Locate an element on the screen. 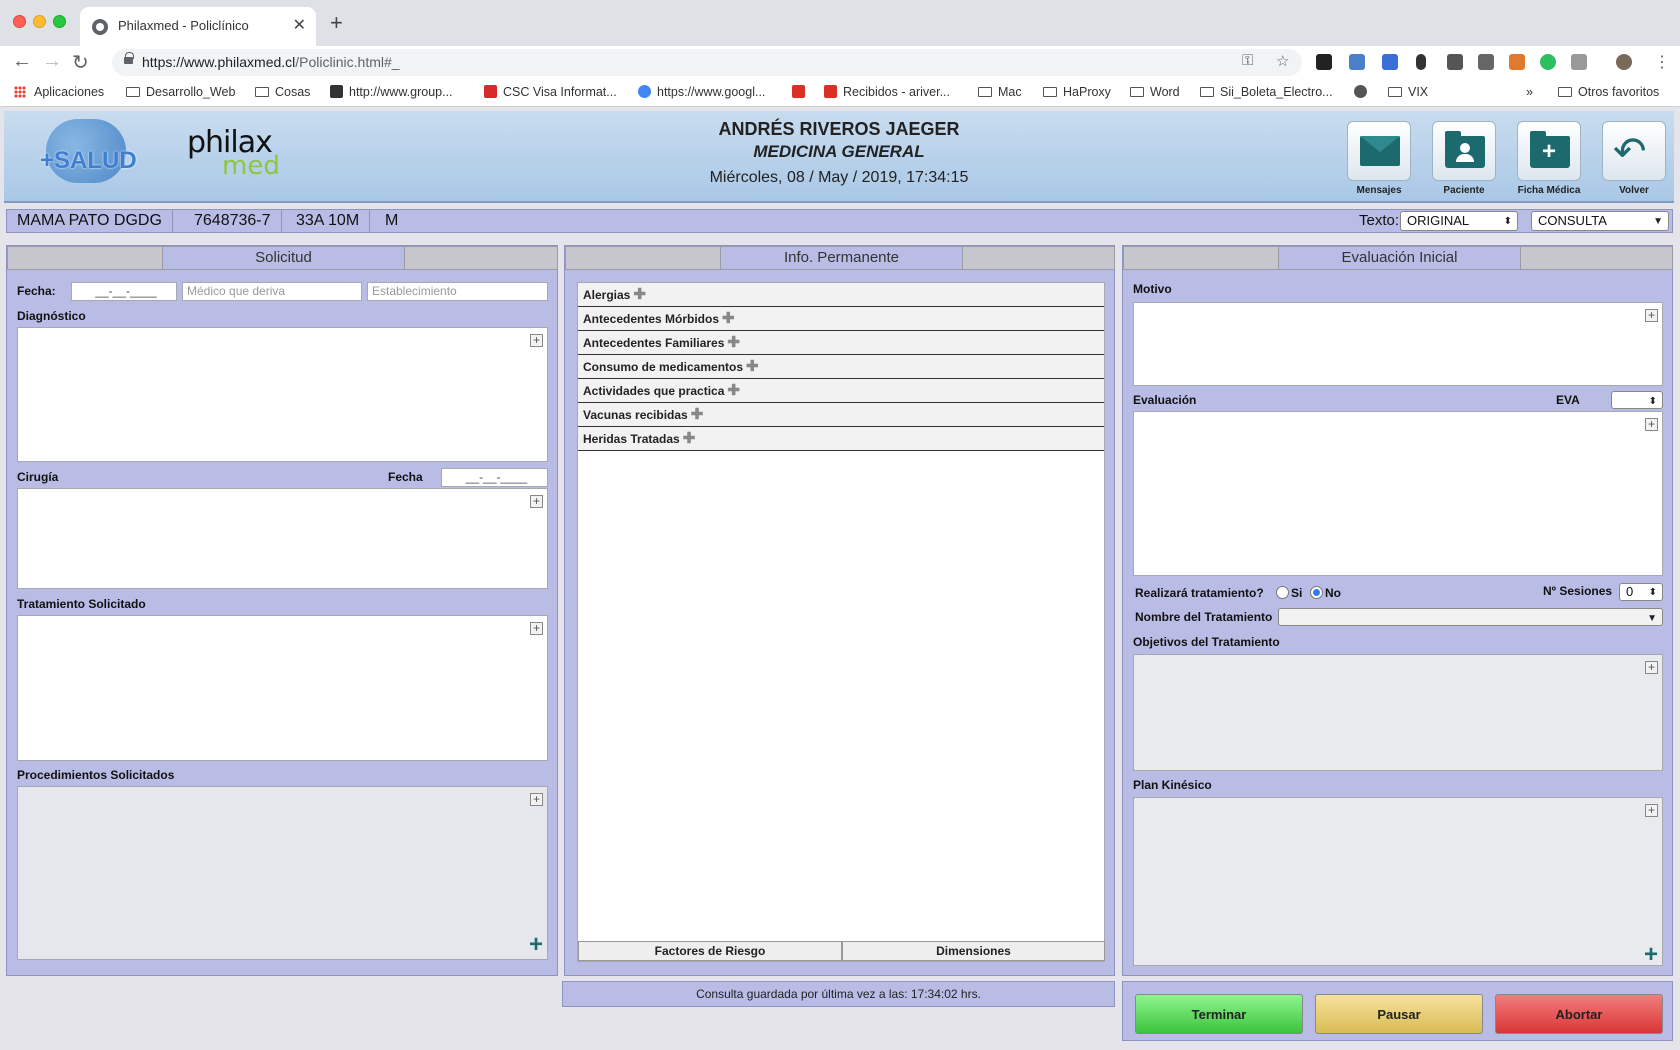 This screenshot has height=1050, width=1680. bookmark-item: Desarrollo_Web is located at coordinates (180, 92).